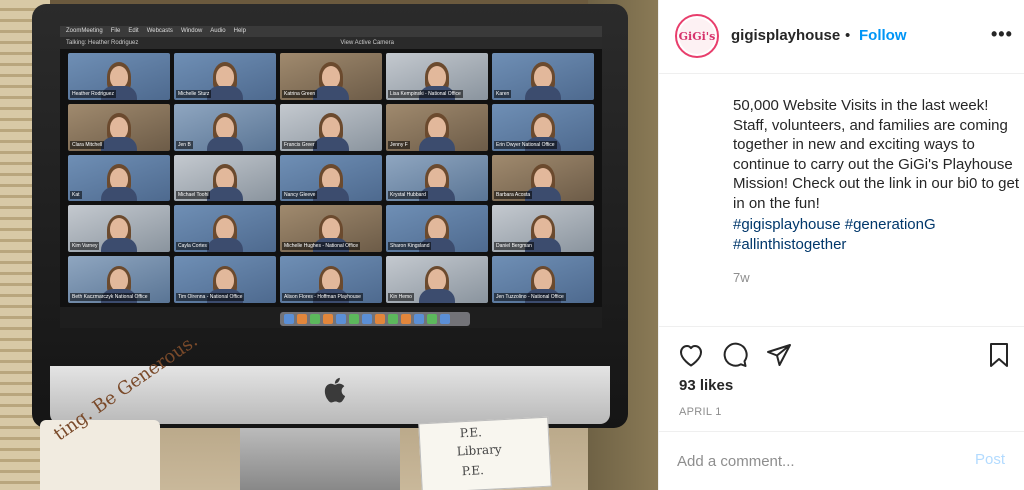 This screenshot has width=1024, height=490. Describe the element at coordinates (841, 37) in the screenshot. I see `post-header: GiGi's gigisplayhouse • Follow •••` at that location.